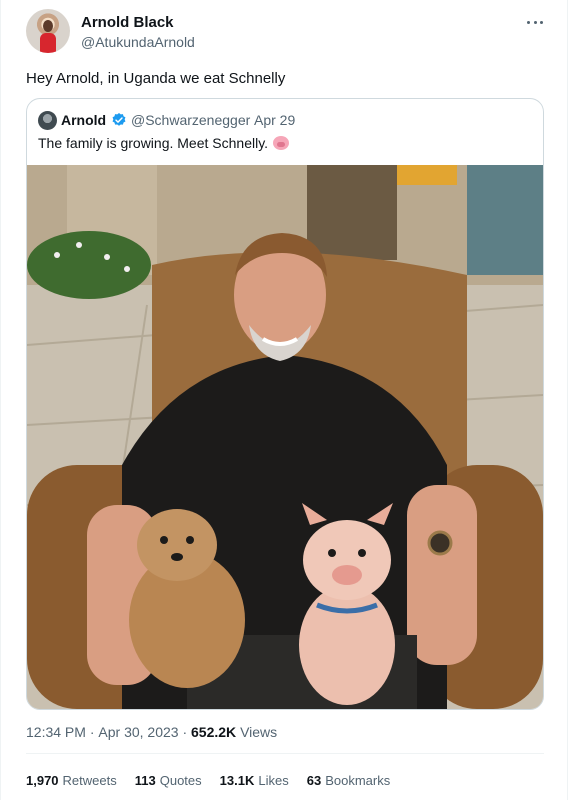 This screenshot has width=568, height=800. What do you see at coordinates (153, 143) in the screenshot?
I see `quoted-text: The family is growing. Meet Schnelly.` at bounding box center [153, 143].